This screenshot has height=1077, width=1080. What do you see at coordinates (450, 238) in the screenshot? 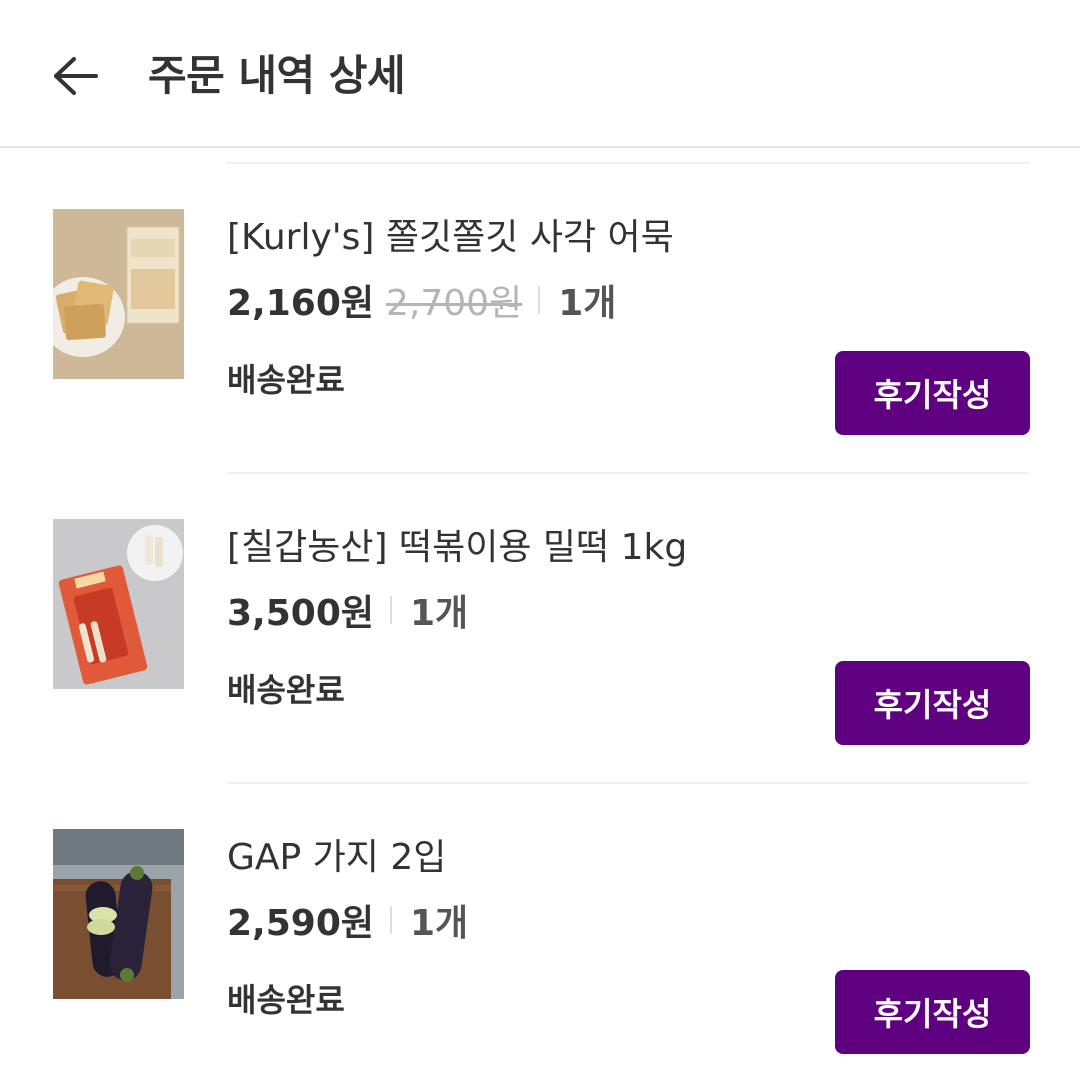
I see `product-name: [Kurly's] 쫄깃쫄깃 사각 어묵` at bounding box center [450, 238].